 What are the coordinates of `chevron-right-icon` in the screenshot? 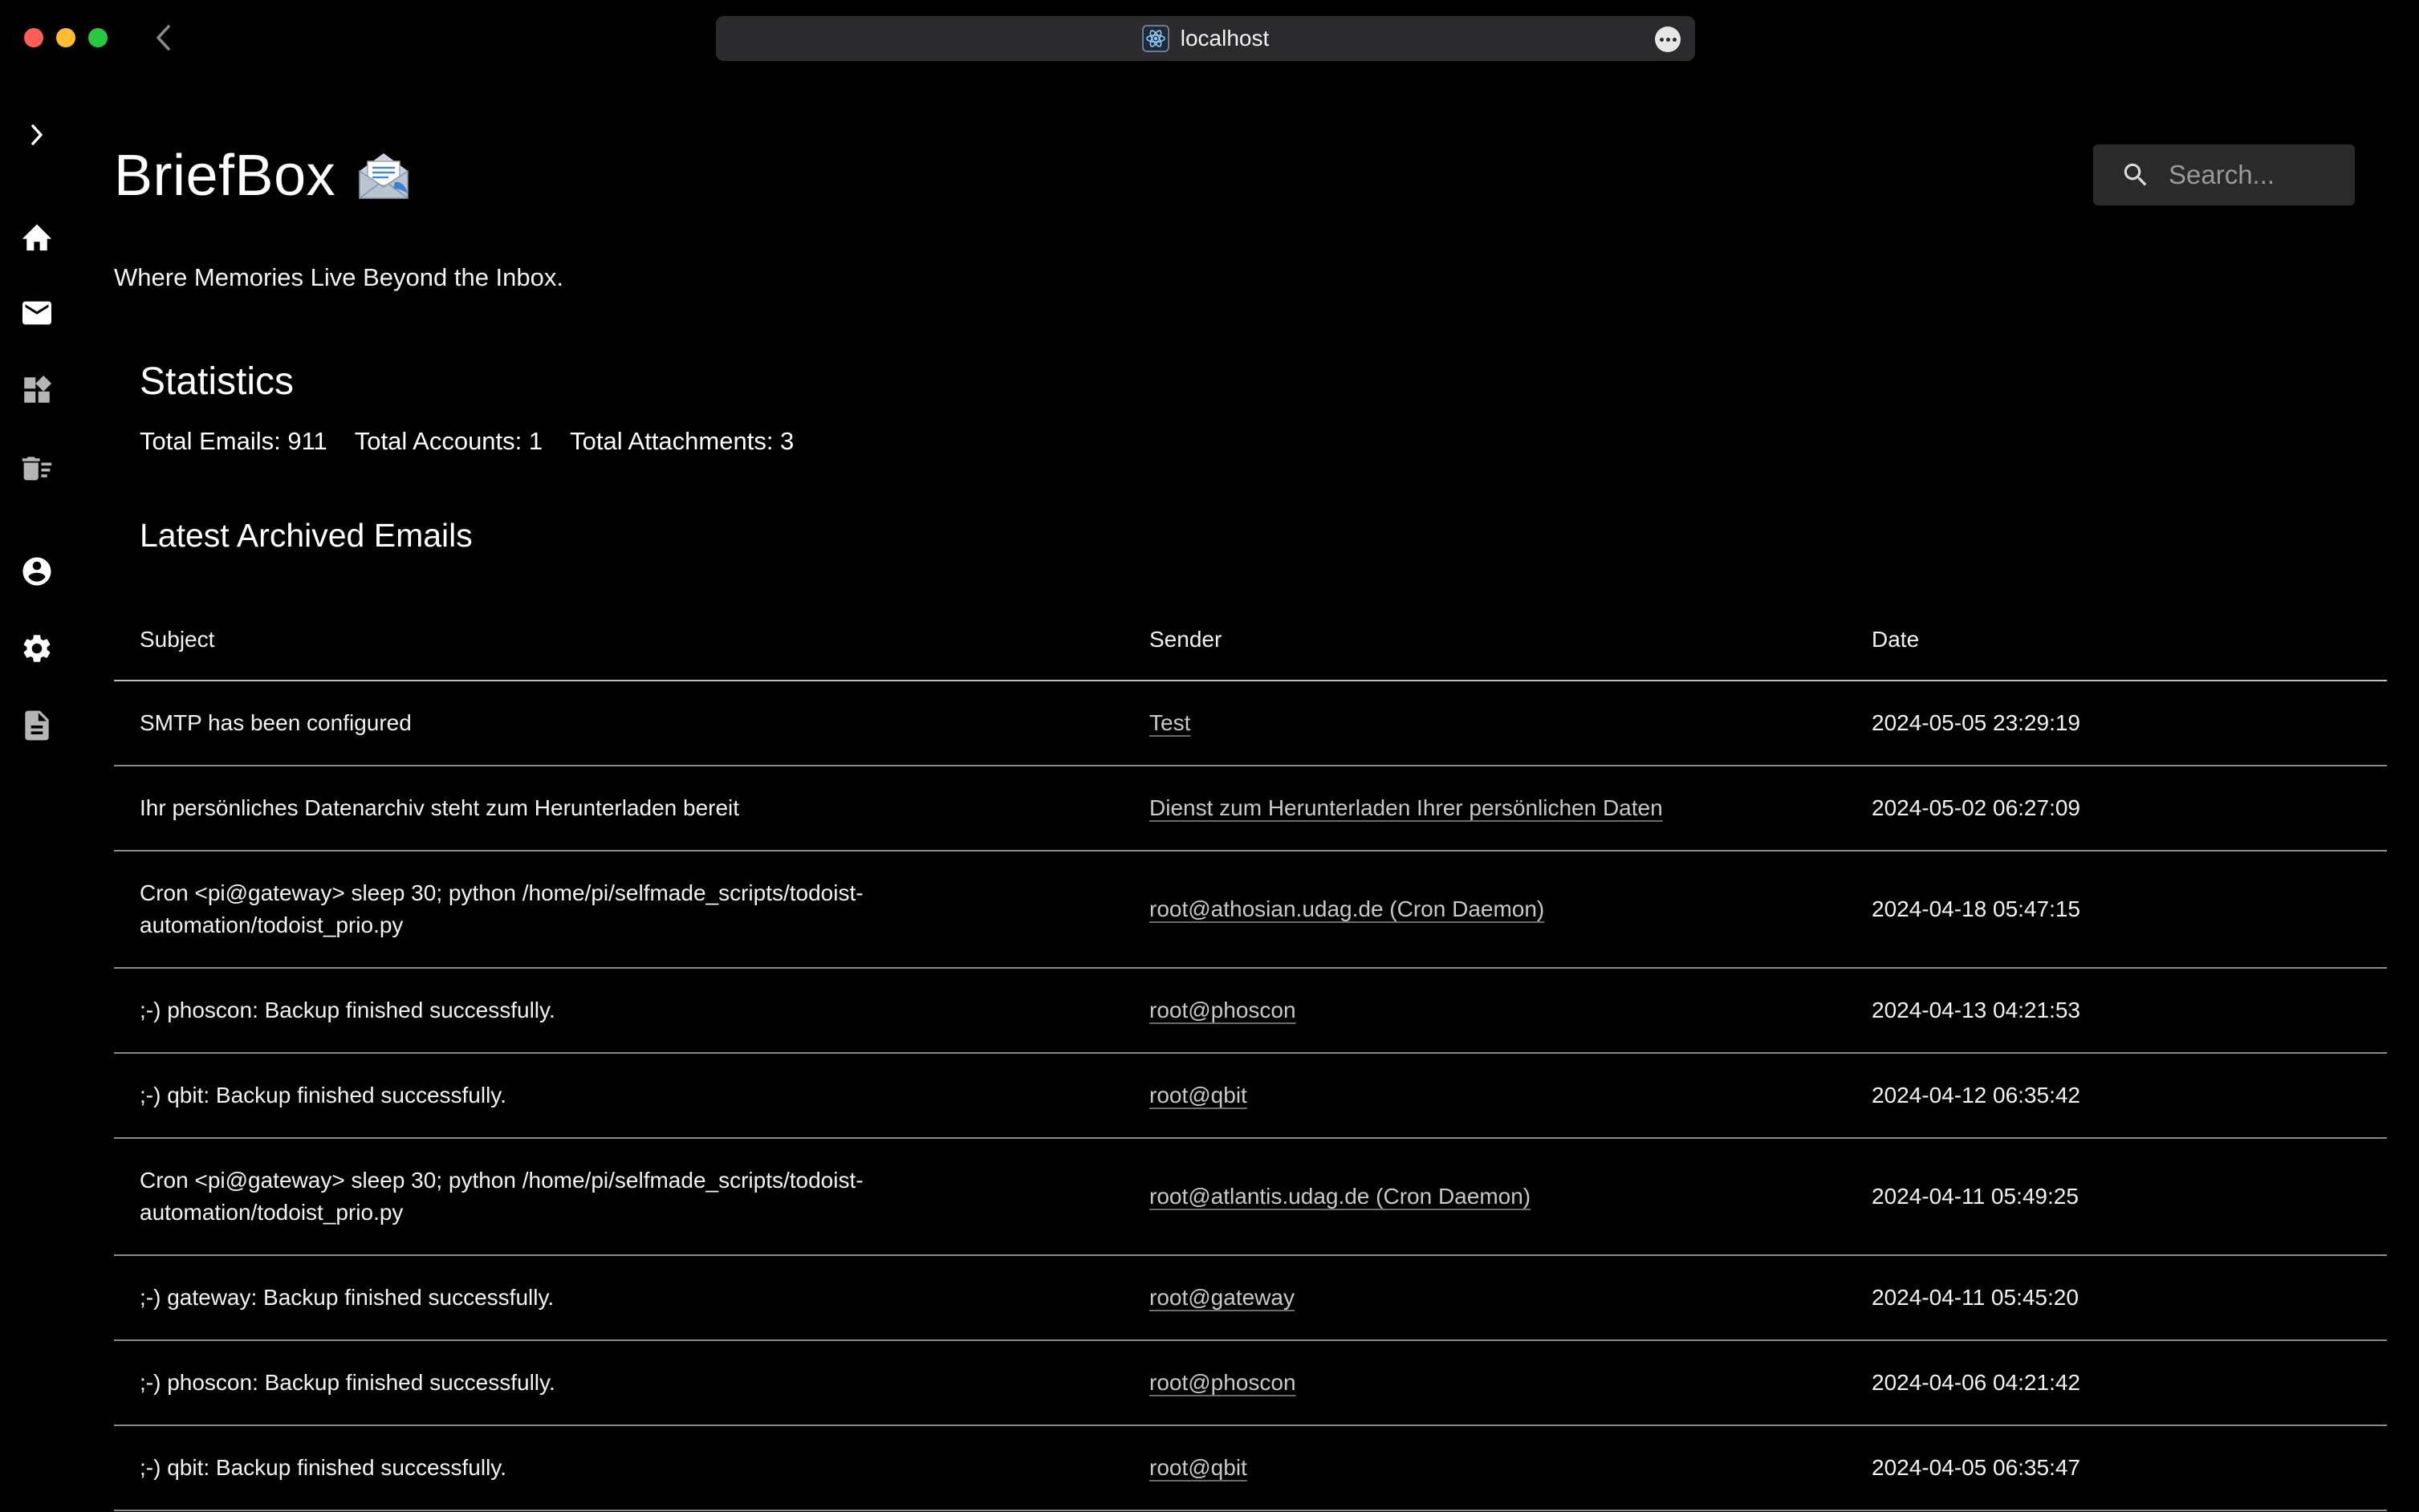 It's located at (37, 134).